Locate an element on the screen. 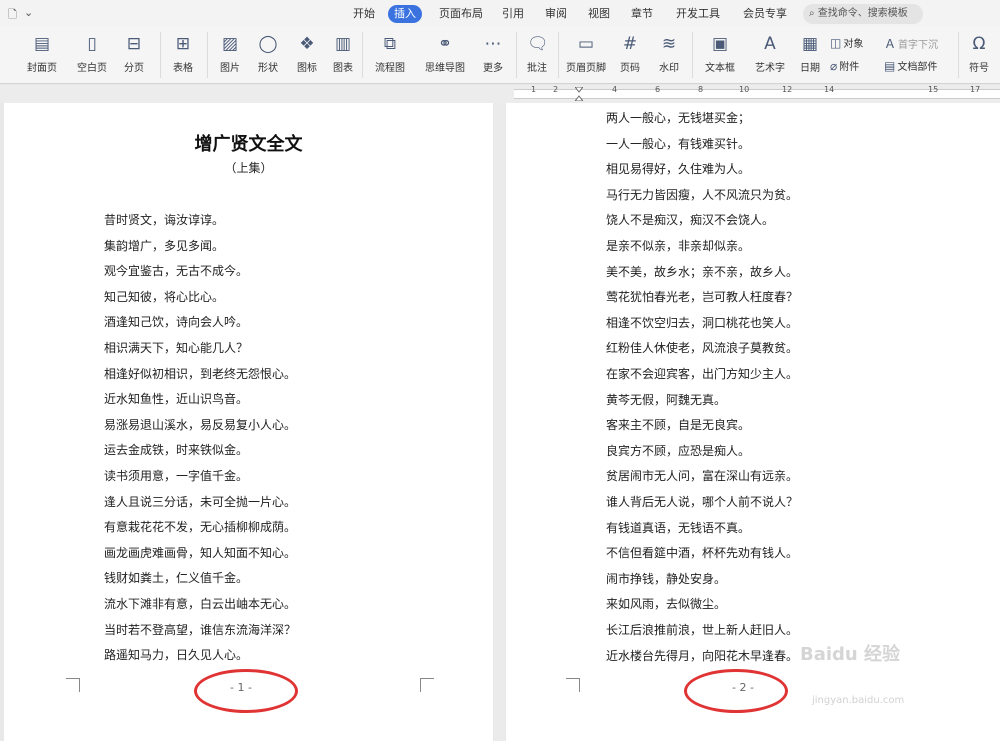 Image resolution: width=1000 pixels, height=741 pixels. more-icon: ⋯ is located at coordinates (493, 44).